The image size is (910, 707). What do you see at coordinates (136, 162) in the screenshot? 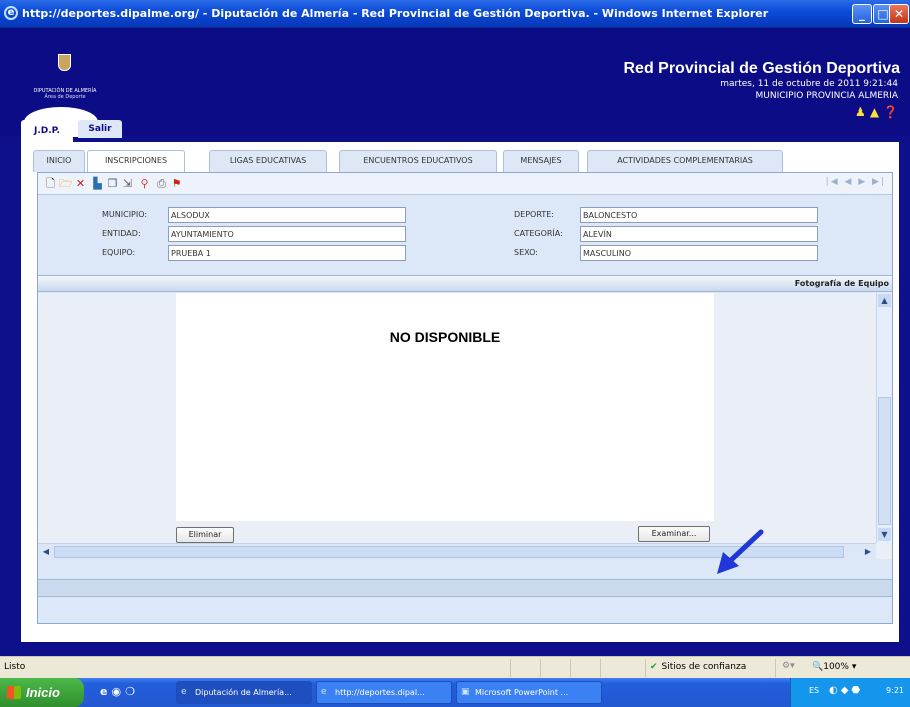
I see `tab-inscripciones: INSCRIPCIONES` at bounding box center [136, 162].